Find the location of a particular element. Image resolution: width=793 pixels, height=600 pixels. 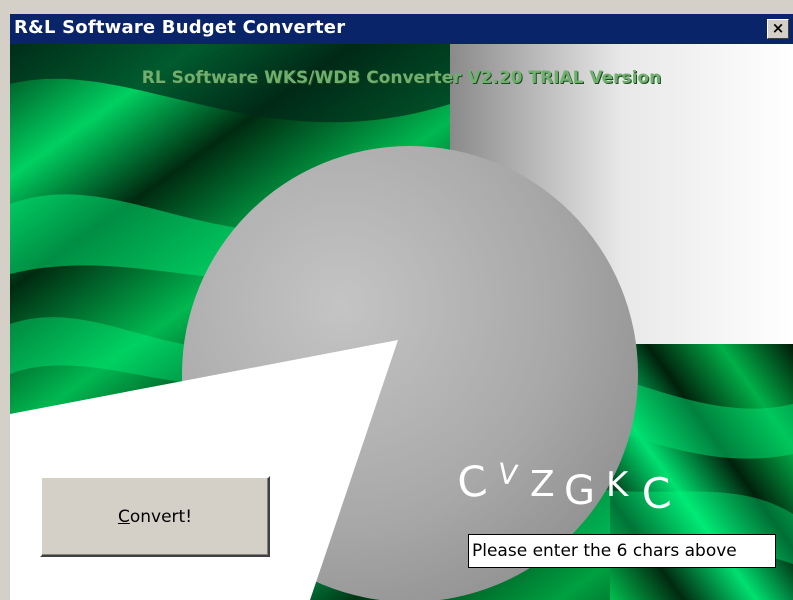

close-button: × is located at coordinates (778, 29).